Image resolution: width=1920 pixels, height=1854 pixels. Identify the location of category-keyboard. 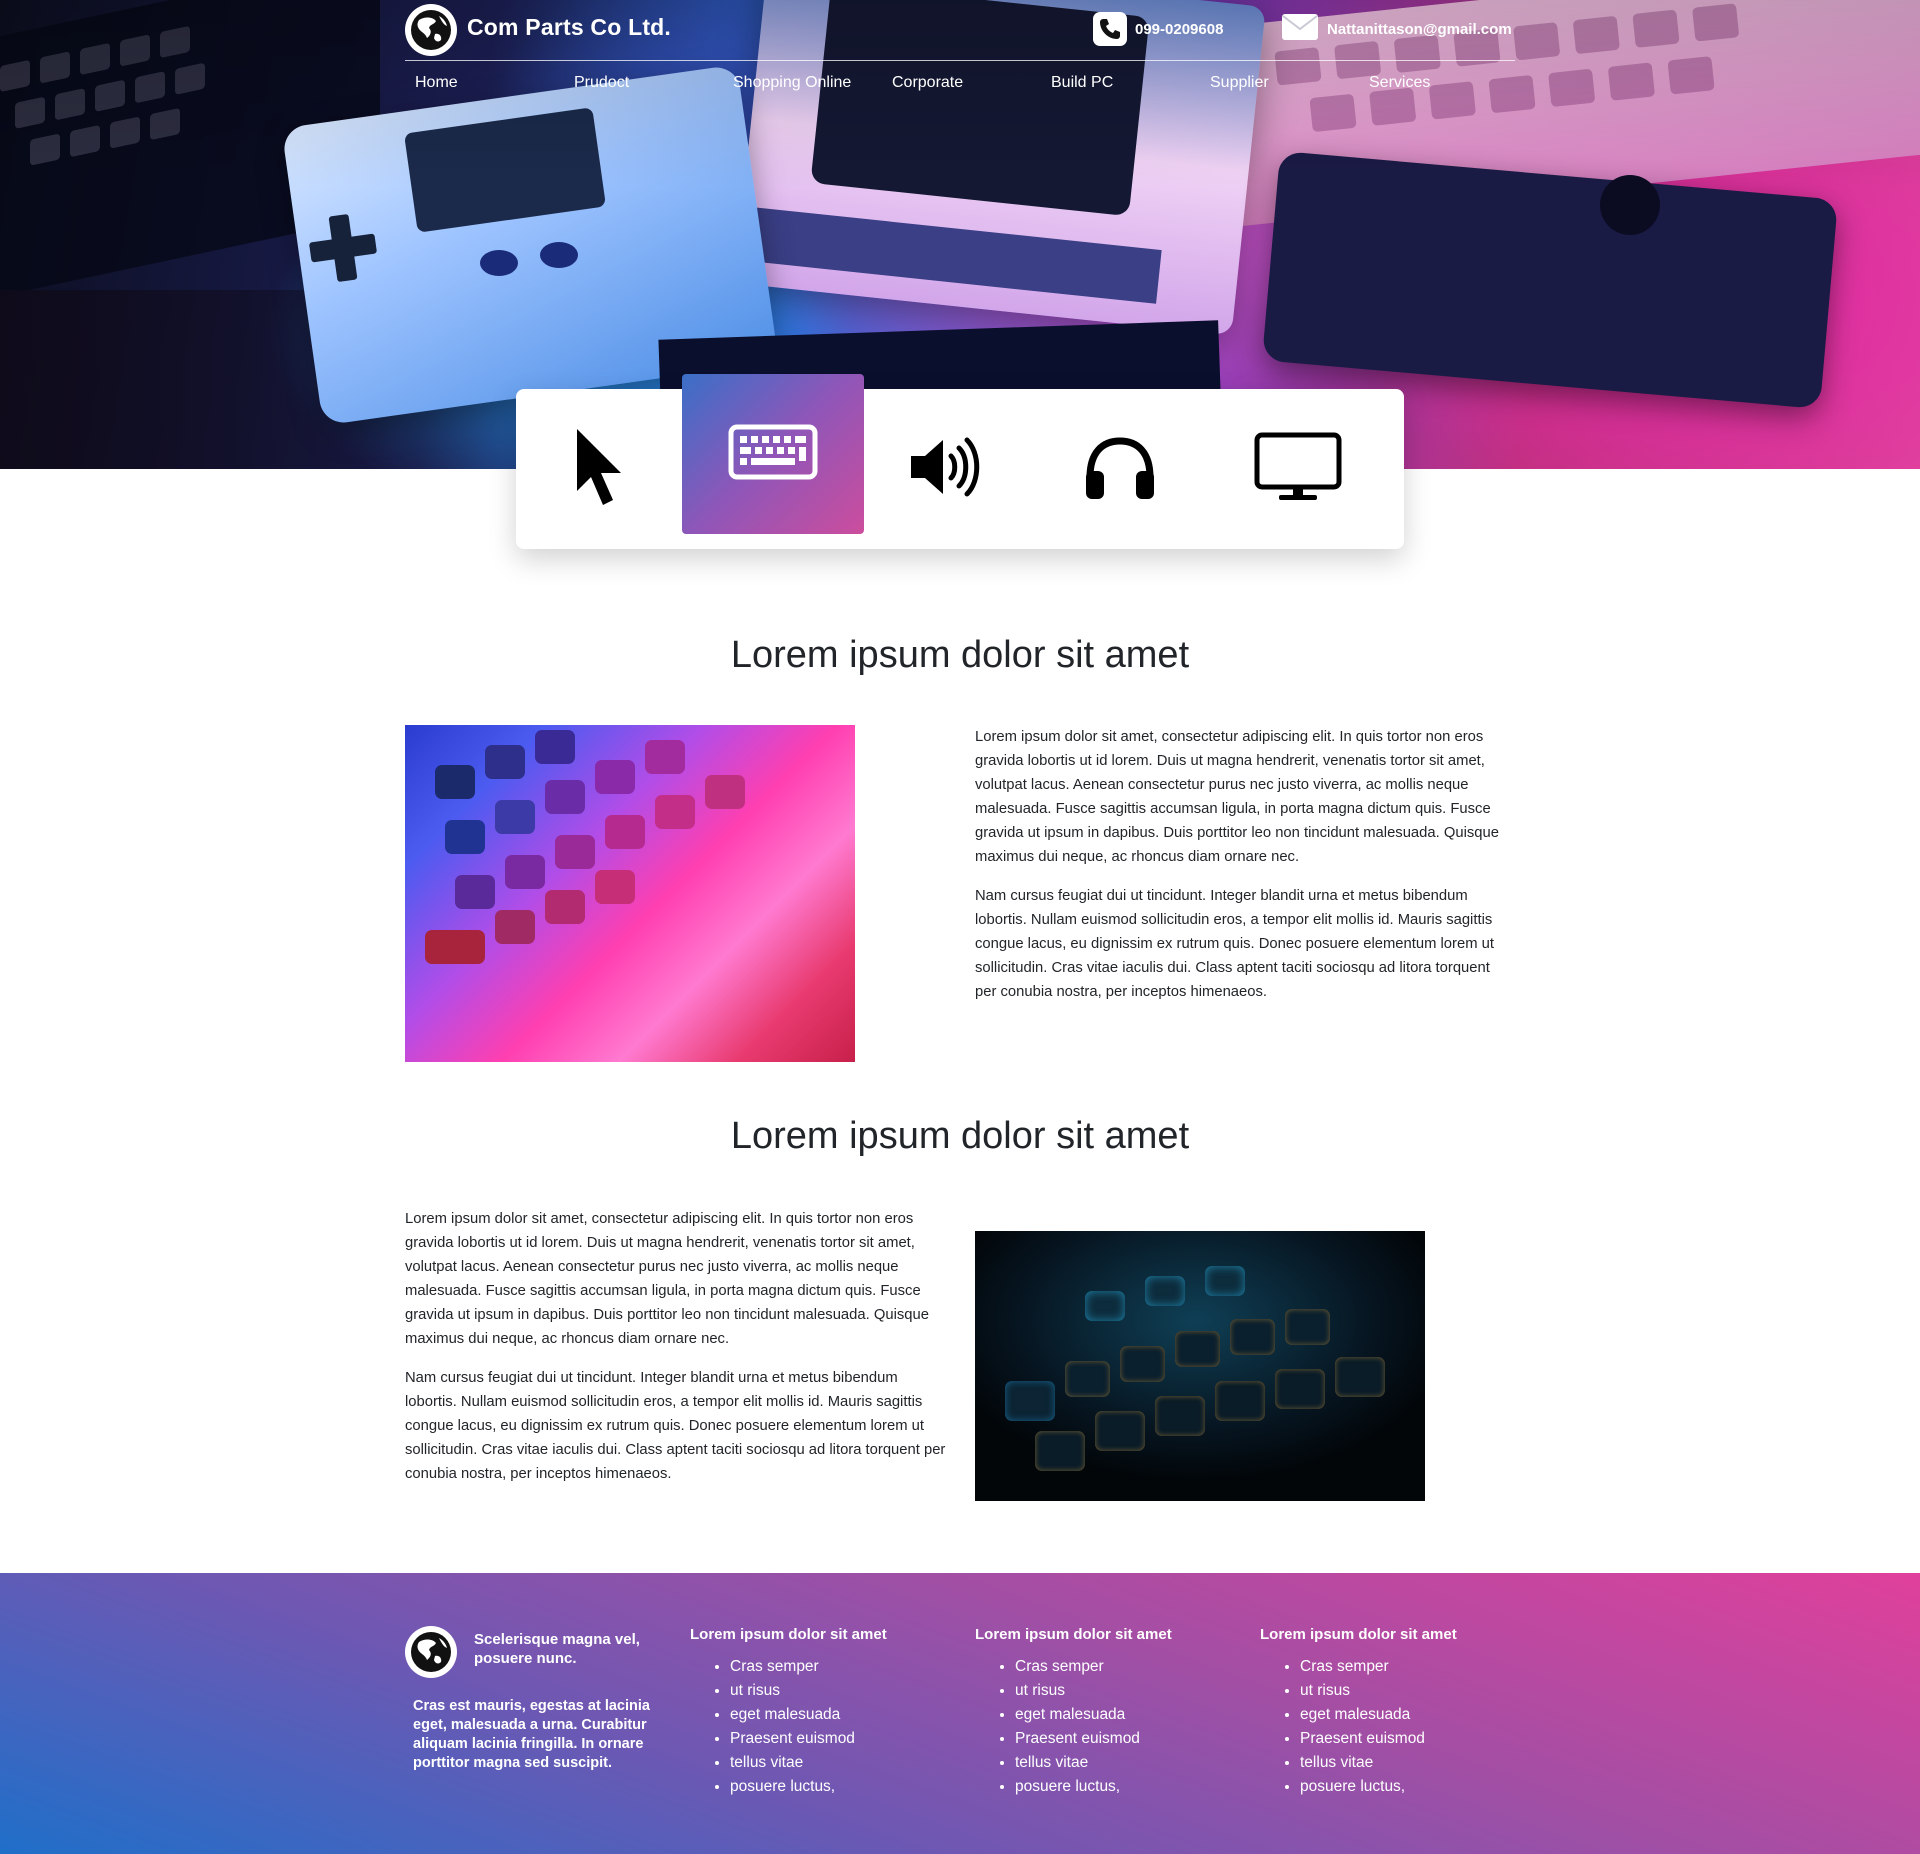
(773, 454).